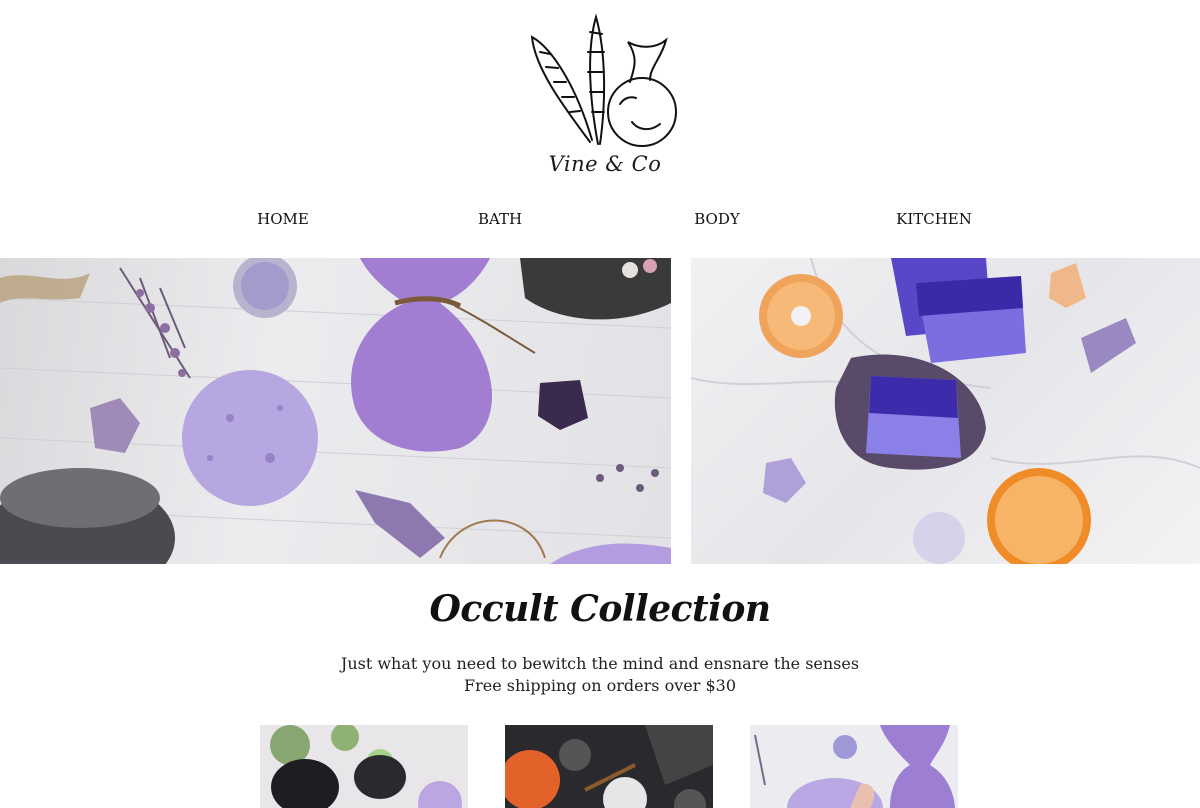 This screenshot has width=1200, height=808. Describe the element at coordinates (600, 609) in the screenshot. I see `collection-title: Occult Collection` at that location.